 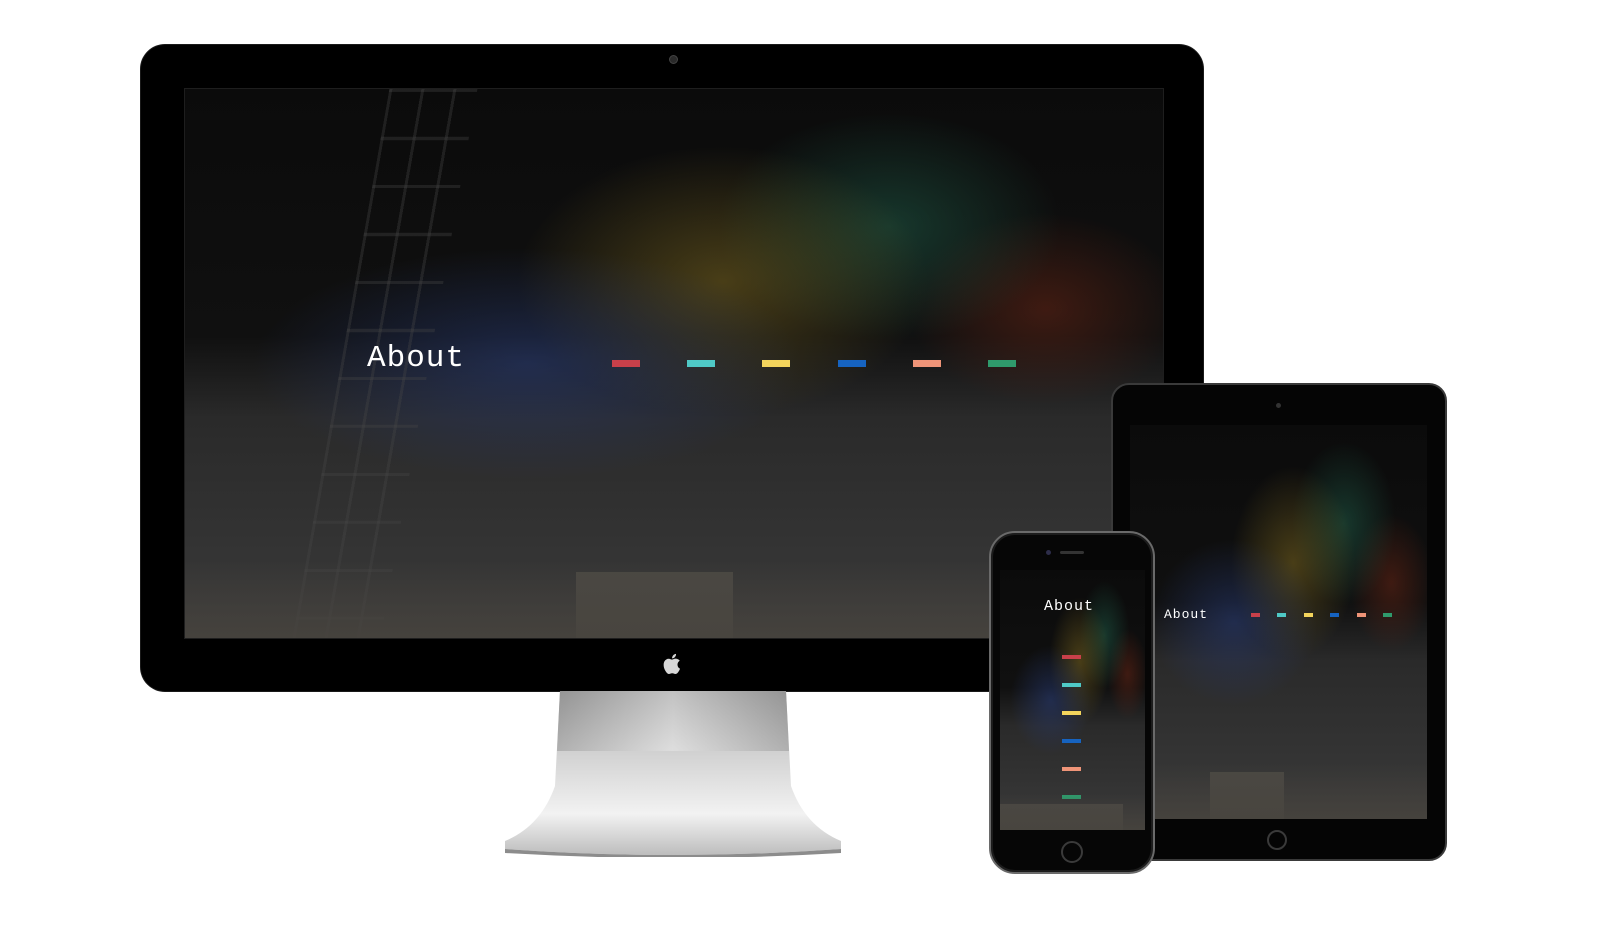 What do you see at coordinates (1361, 615) in the screenshot?
I see `tablet-flag-salmon` at bounding box center [1361, 615].